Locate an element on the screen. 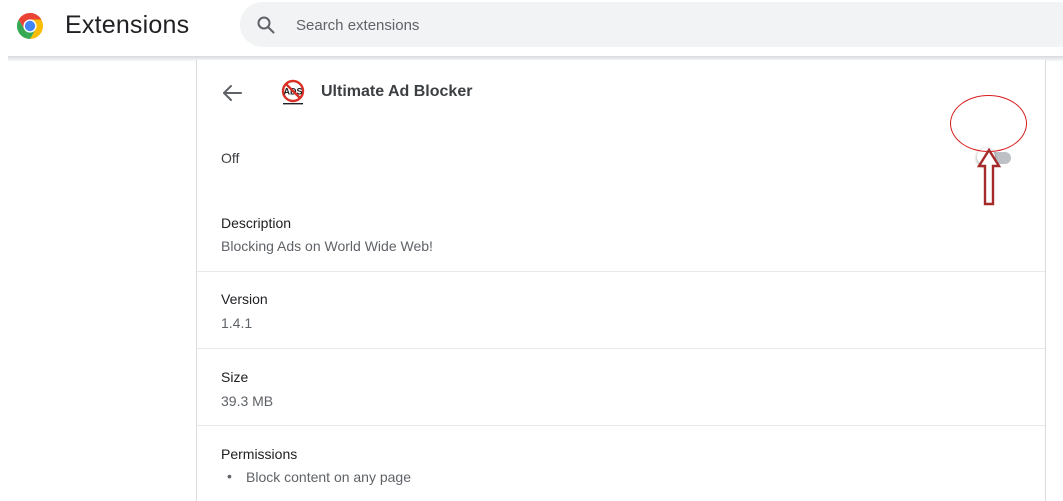 The height and width of the screenshot is (501, 1063). permissions-label: Permissions is located at coordinates (259, 454).